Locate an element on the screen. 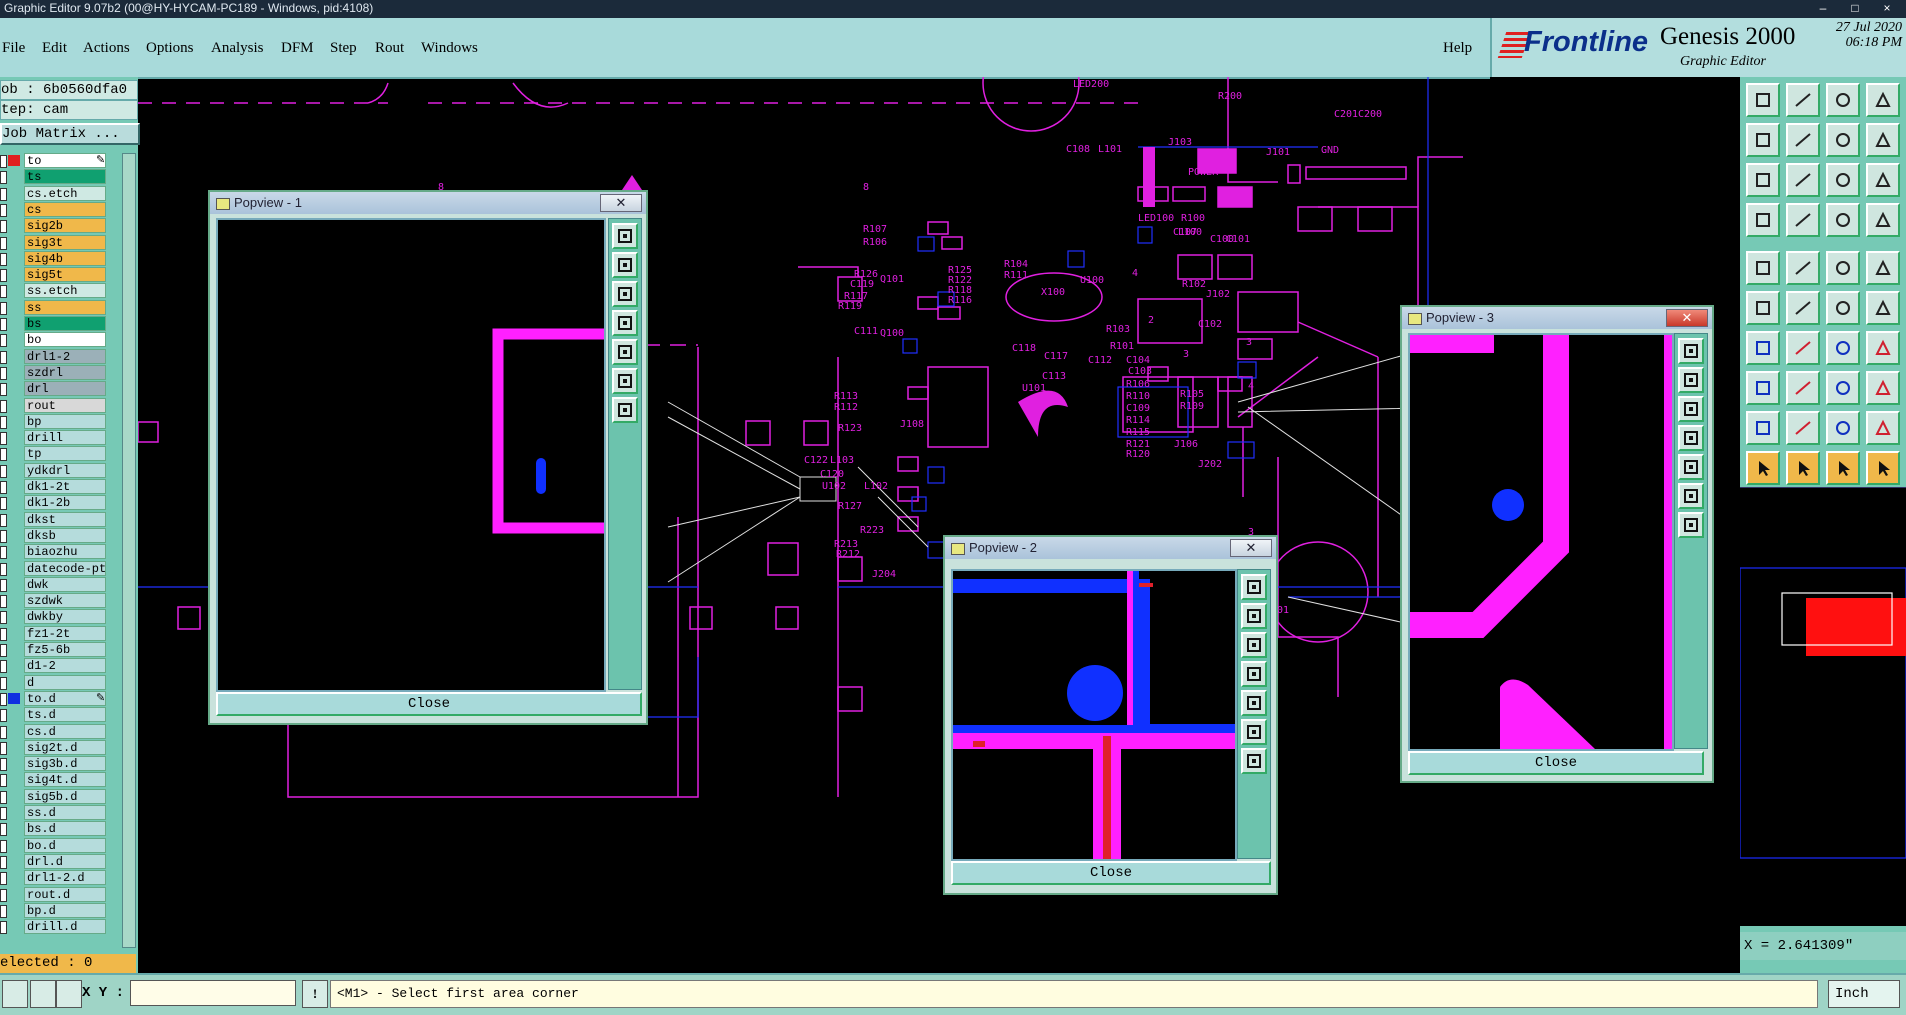 The width and height of the screenshot is (1906, 1015). menu-options: Options is located at coordinates (170, 48).